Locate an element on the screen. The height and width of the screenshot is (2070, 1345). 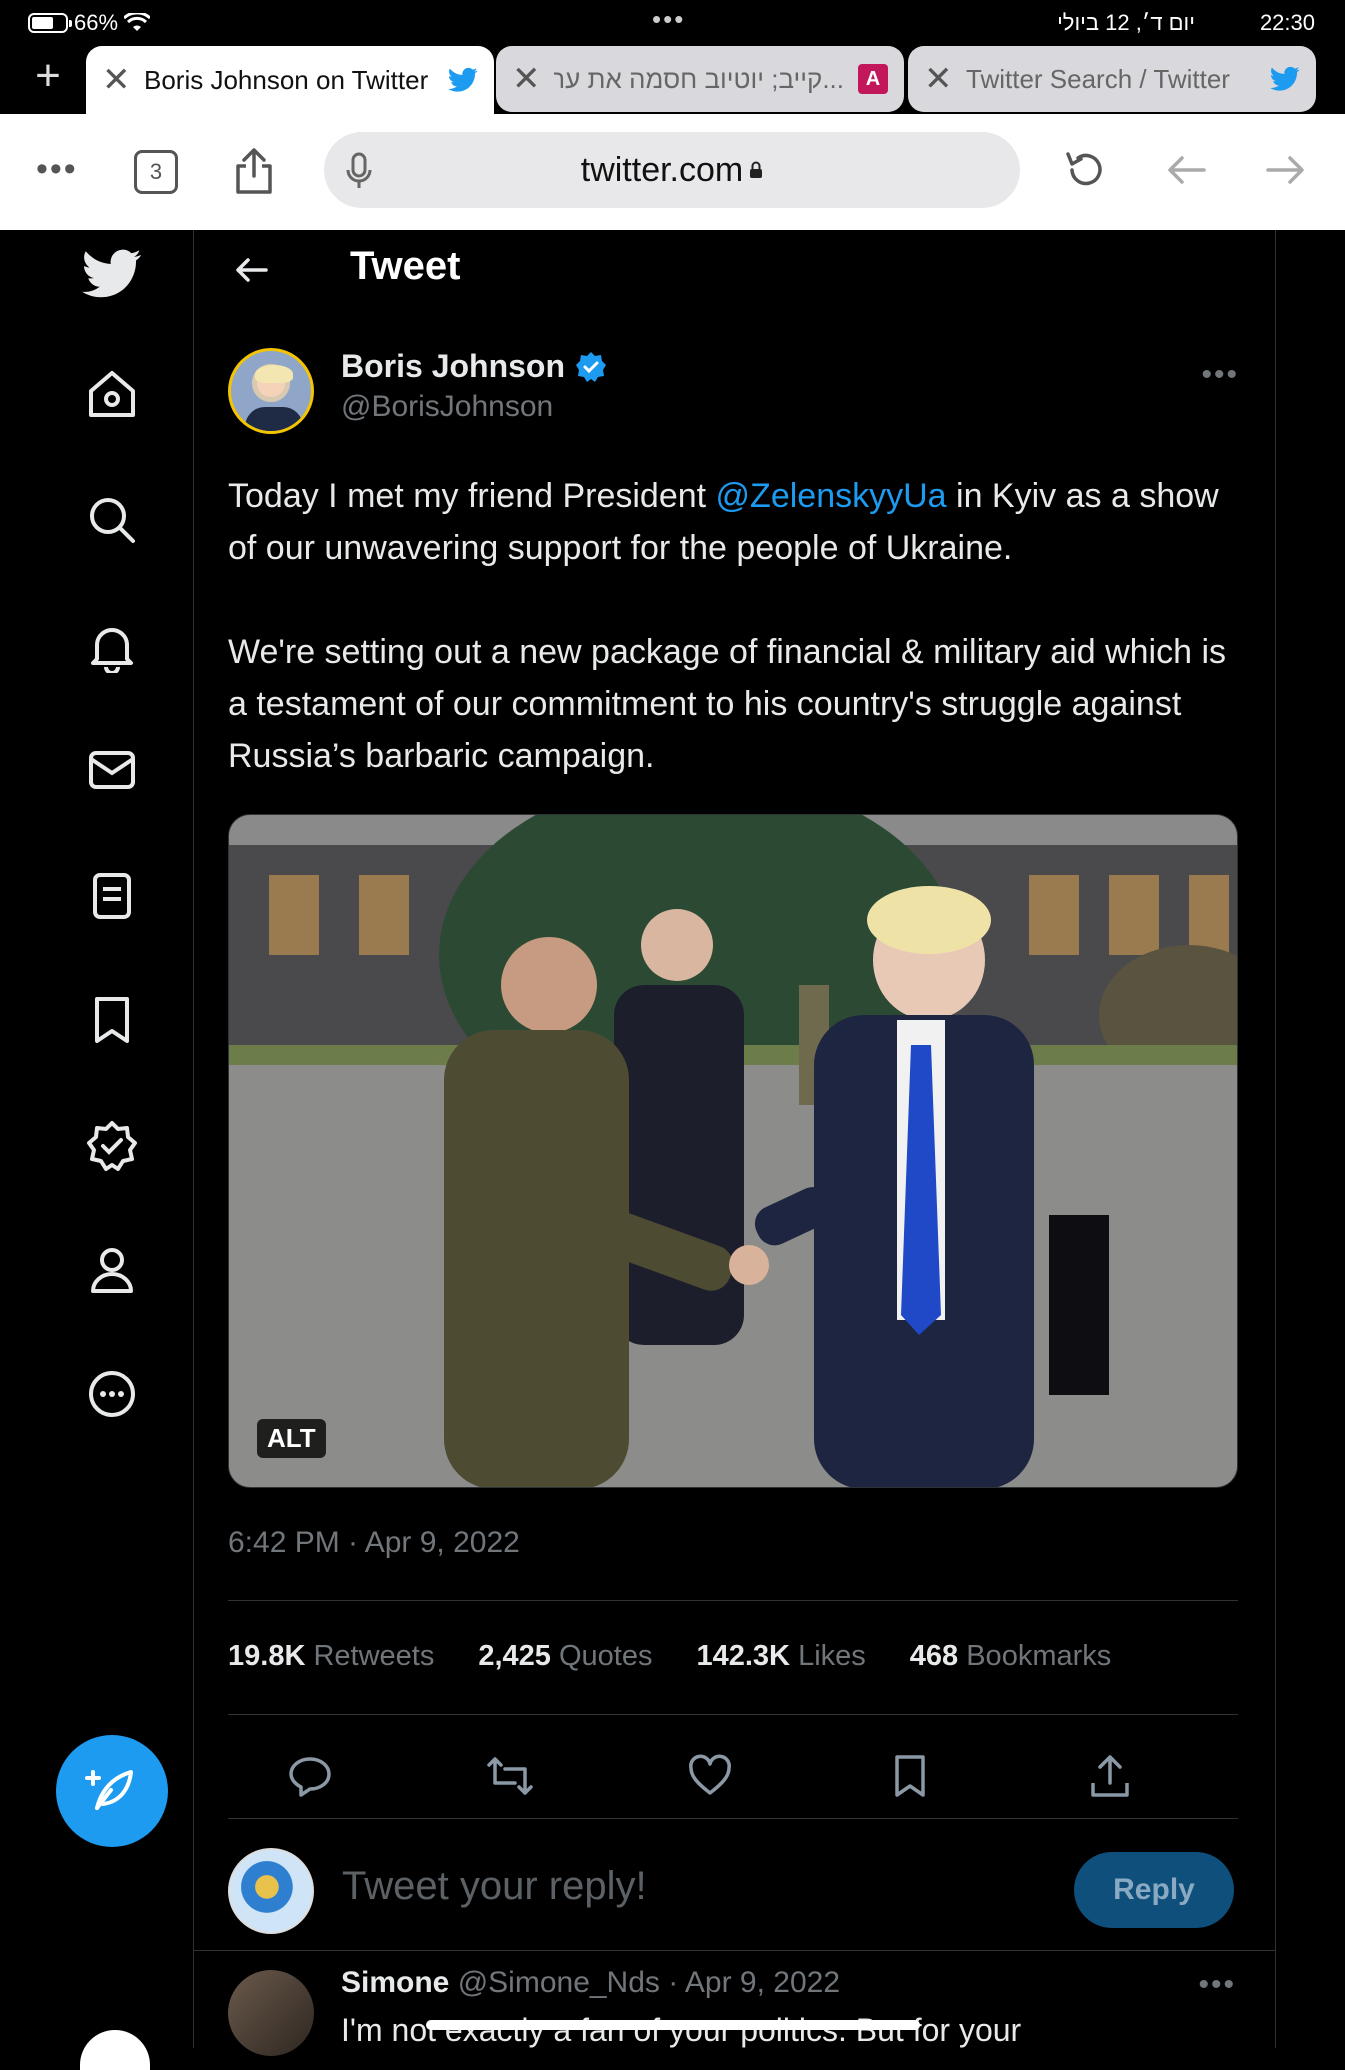
quotes-count: 2,425 is located at coordinates (514, 1656).